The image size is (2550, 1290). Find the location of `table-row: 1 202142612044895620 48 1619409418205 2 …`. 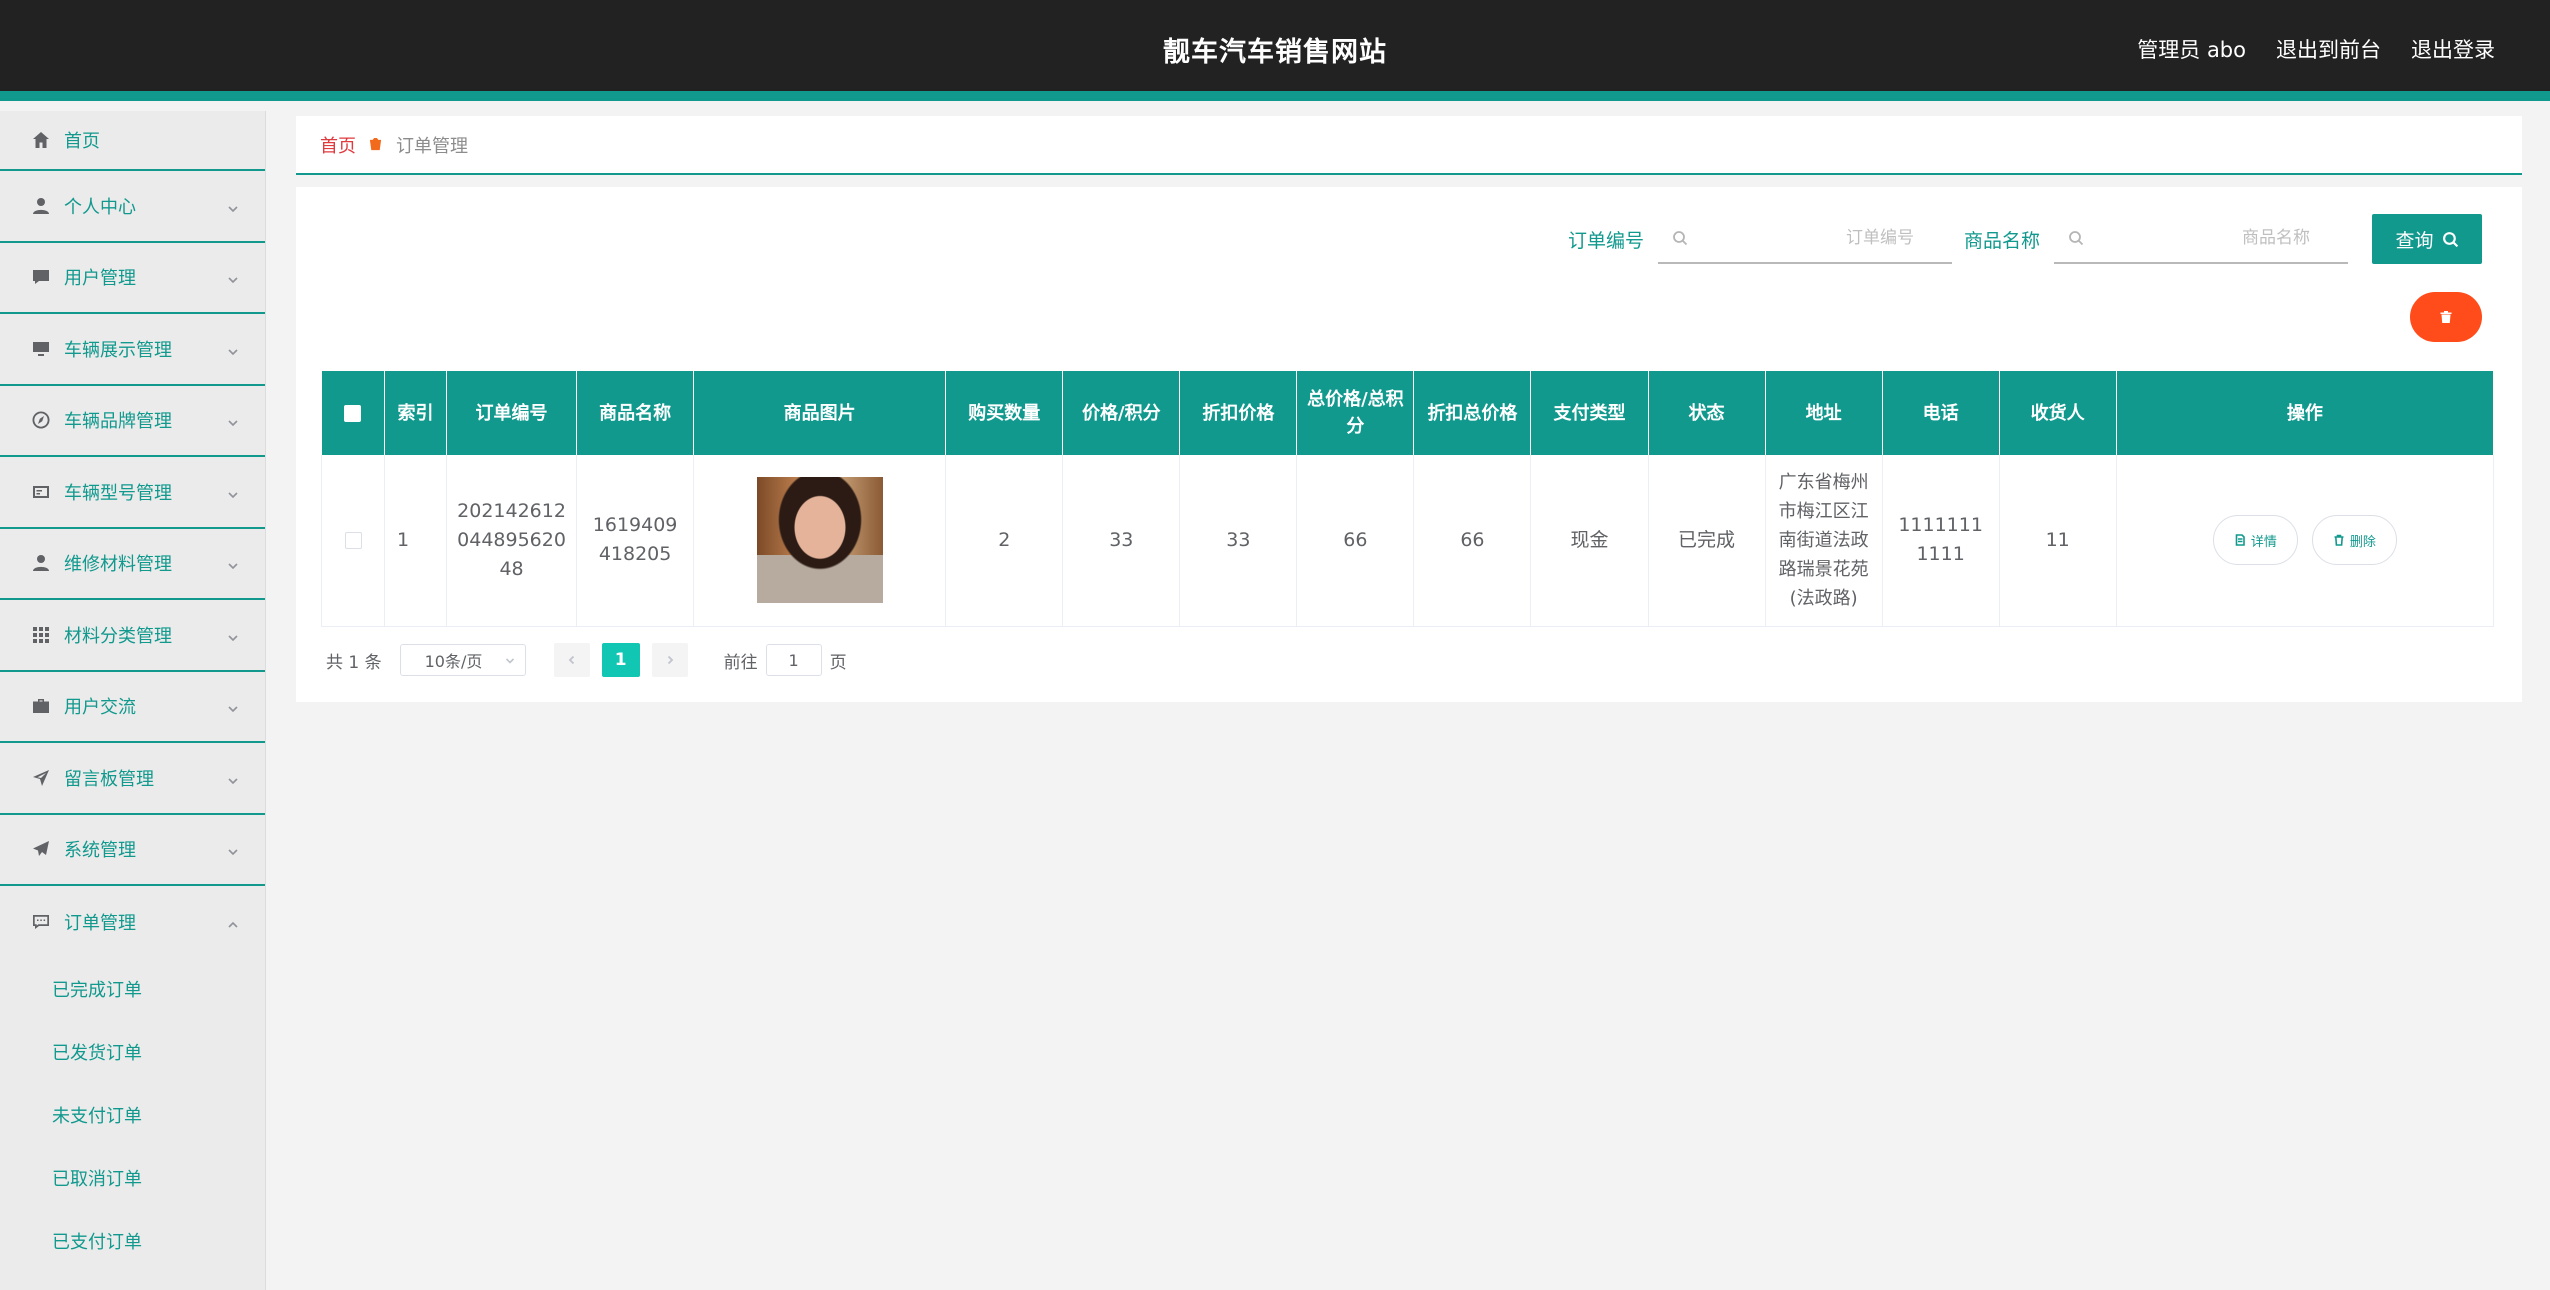

table-row: 1 202142612044895620 48 1619409418205 2 … is located at coordinates (1407, 541).